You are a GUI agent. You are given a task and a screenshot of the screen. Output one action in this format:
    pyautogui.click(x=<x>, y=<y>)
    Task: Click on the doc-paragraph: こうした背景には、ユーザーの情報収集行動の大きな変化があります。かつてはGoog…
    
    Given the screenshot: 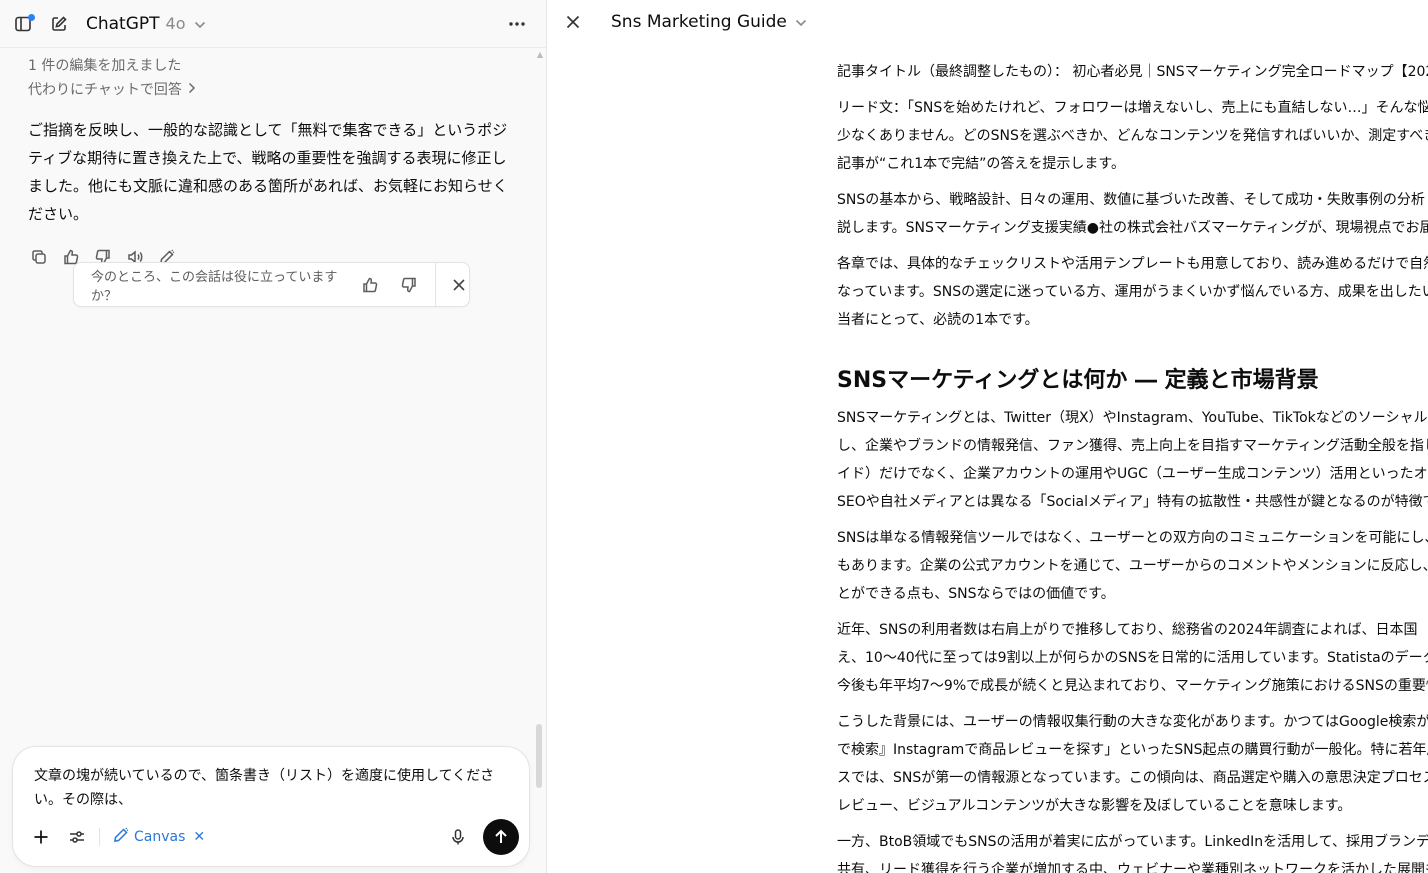 What is the action you would take?
    pyautogui.click(x=1132, y=764)
    